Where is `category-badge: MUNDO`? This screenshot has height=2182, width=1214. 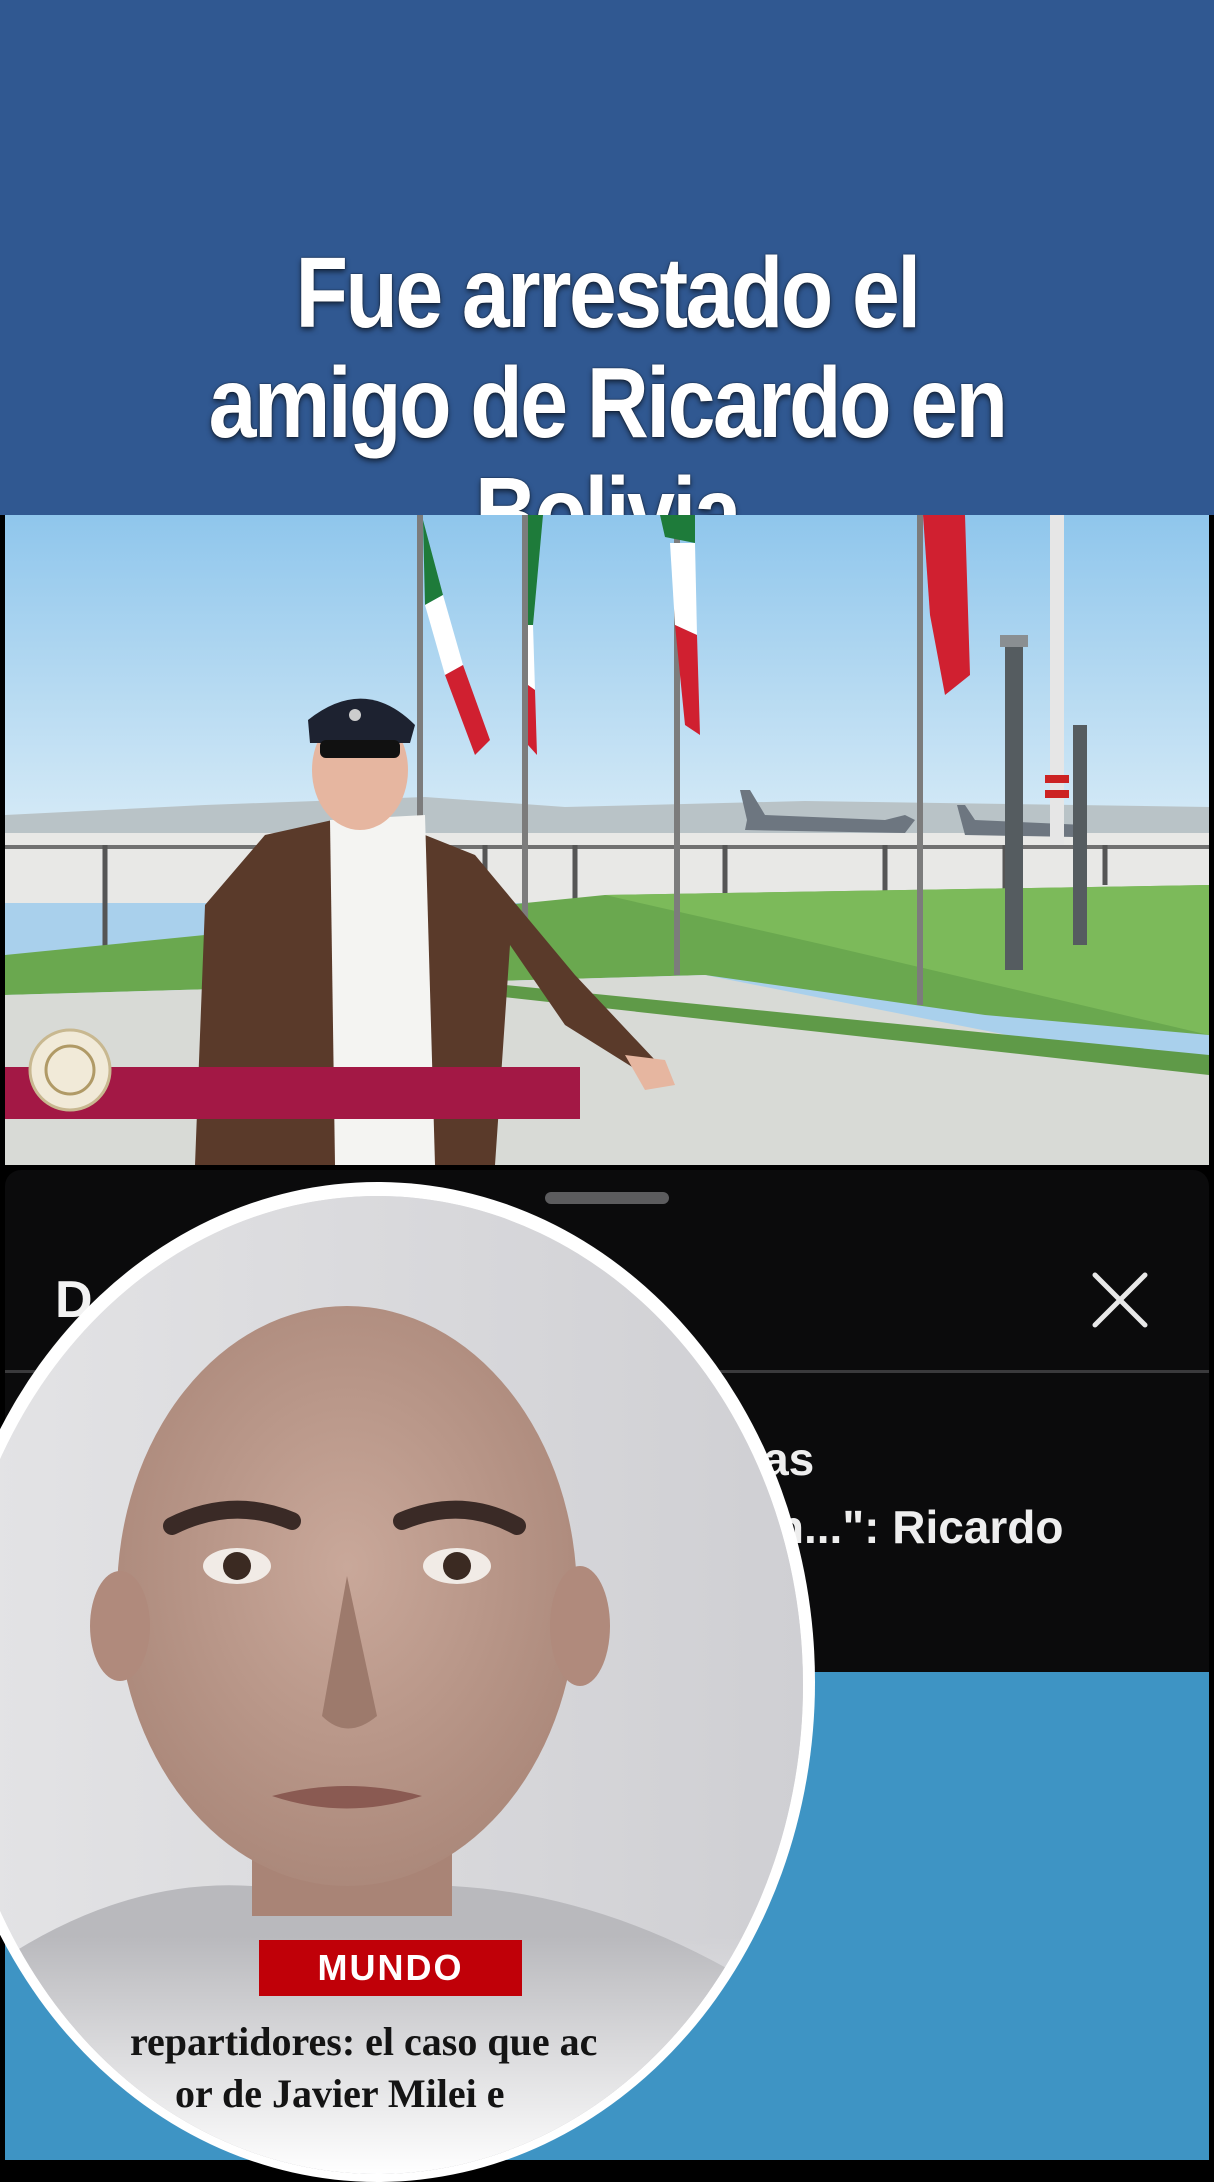 category-badge: MUNDO is located at coordinates (390, 1968).